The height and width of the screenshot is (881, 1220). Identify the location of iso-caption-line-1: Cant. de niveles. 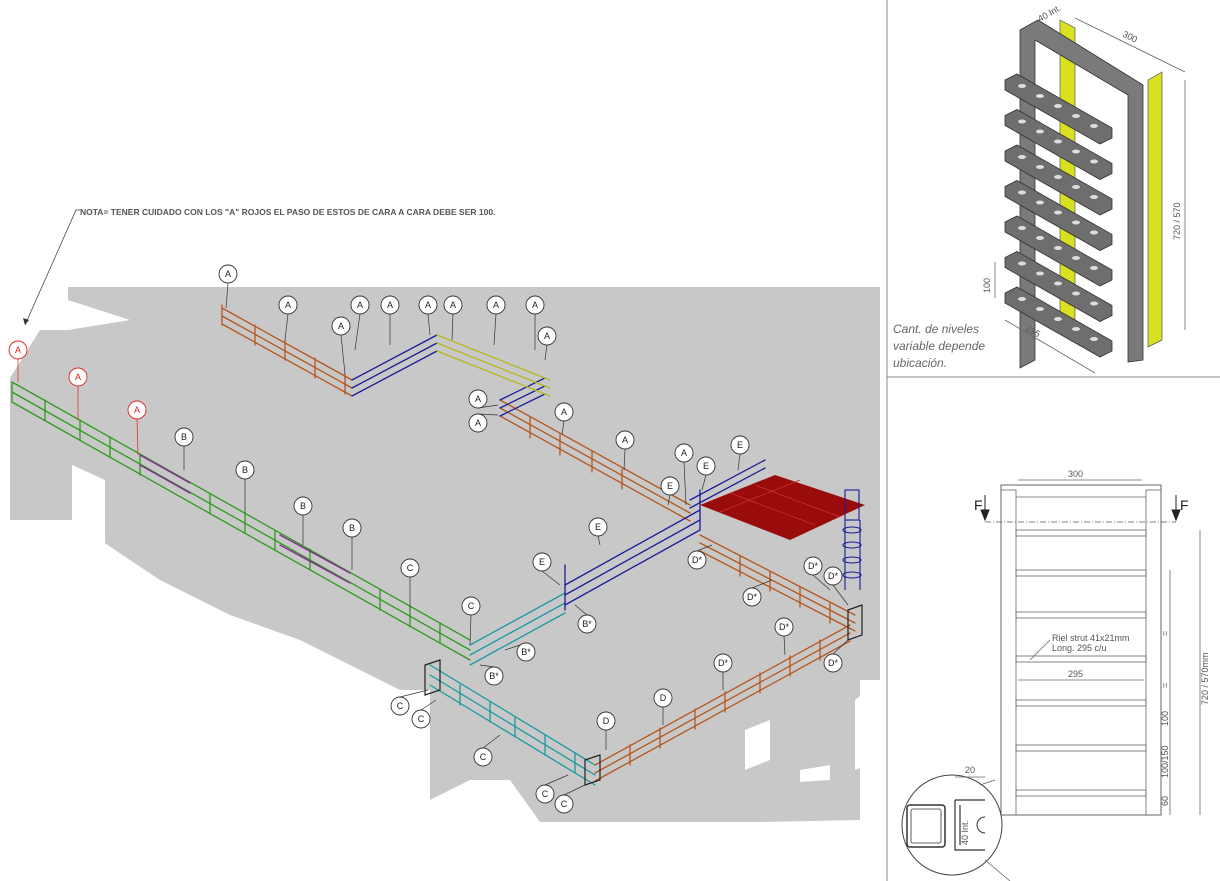
(936, 329).